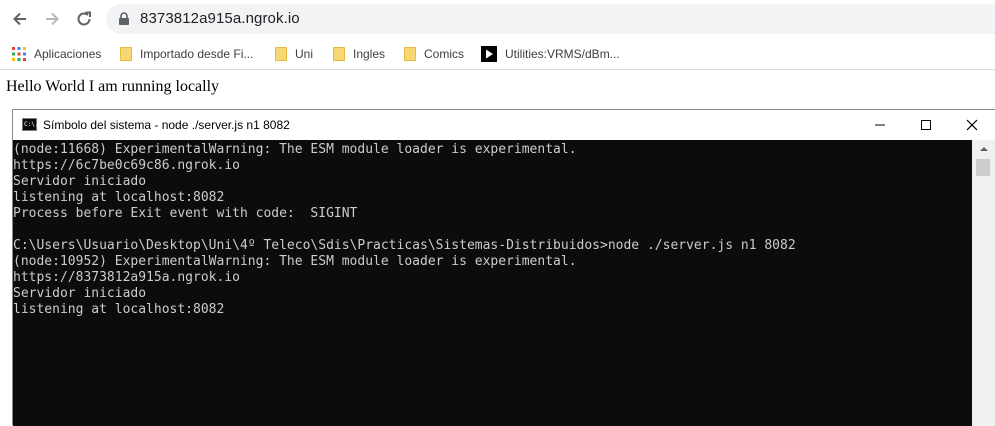 The width and height of the screenshot is (995, 426). What do you see at coordinates (294, 54) in the screenshot?
I see `bookmark-uni: Uni` at bounding box center [294, 54].